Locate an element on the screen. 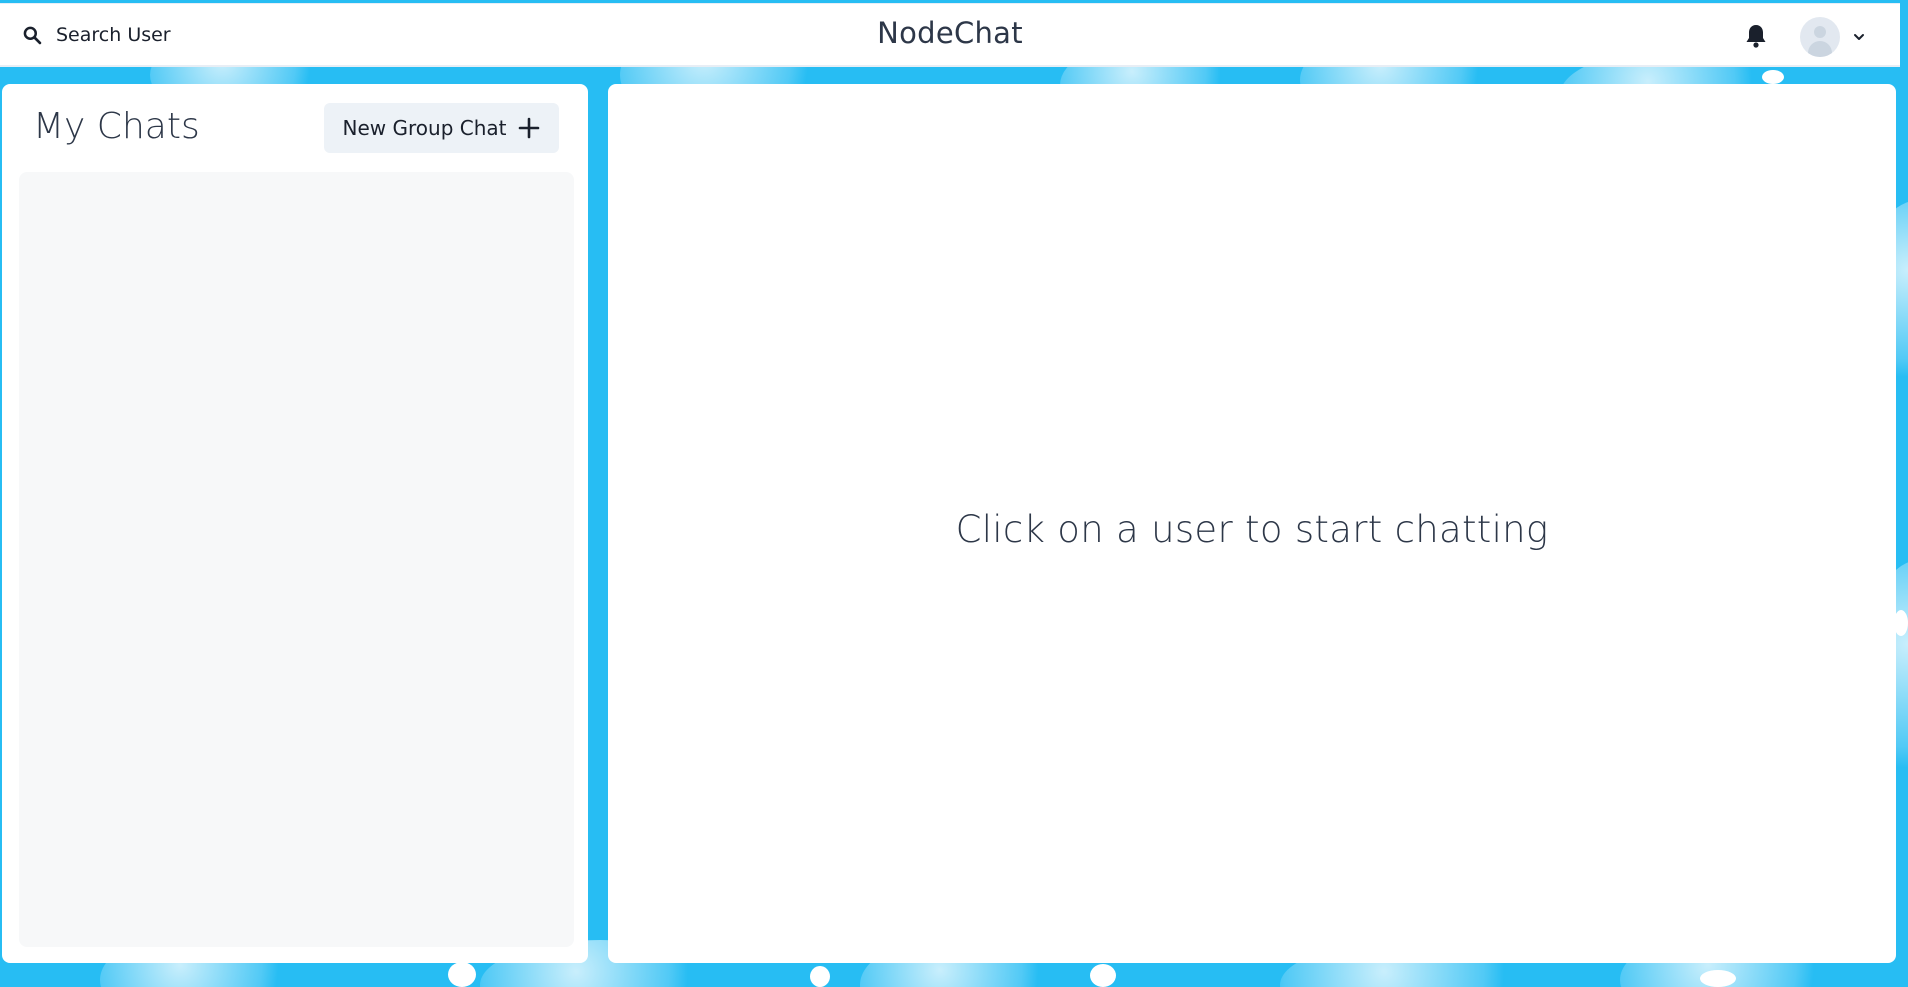 This screenshot has width=1908, height=987. plus-icon is located at coordinates (529, 128).